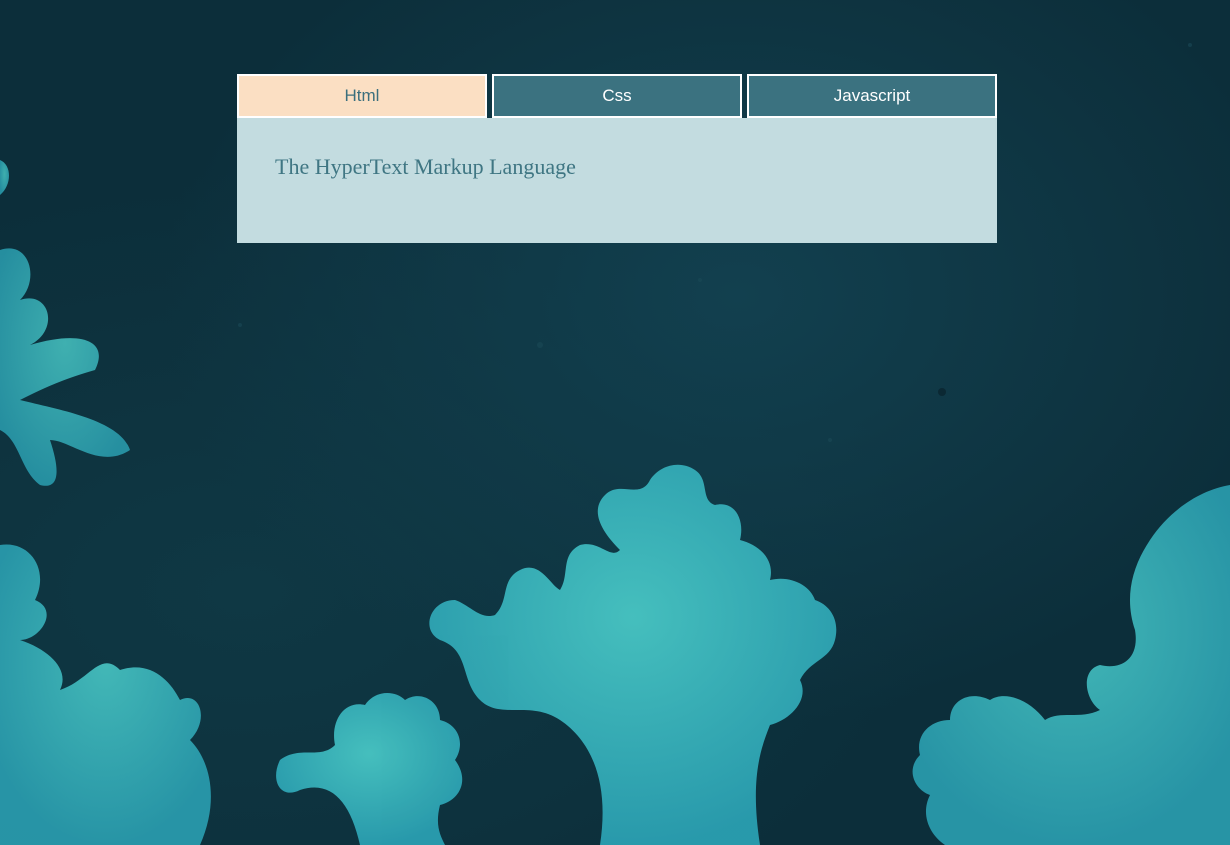 This screenshot has width=1230, height=845. What do you see at coordinates (872, 96) in the screenshot?
I see `tab-javascript: Javascript` at bounding box center [872, 96].